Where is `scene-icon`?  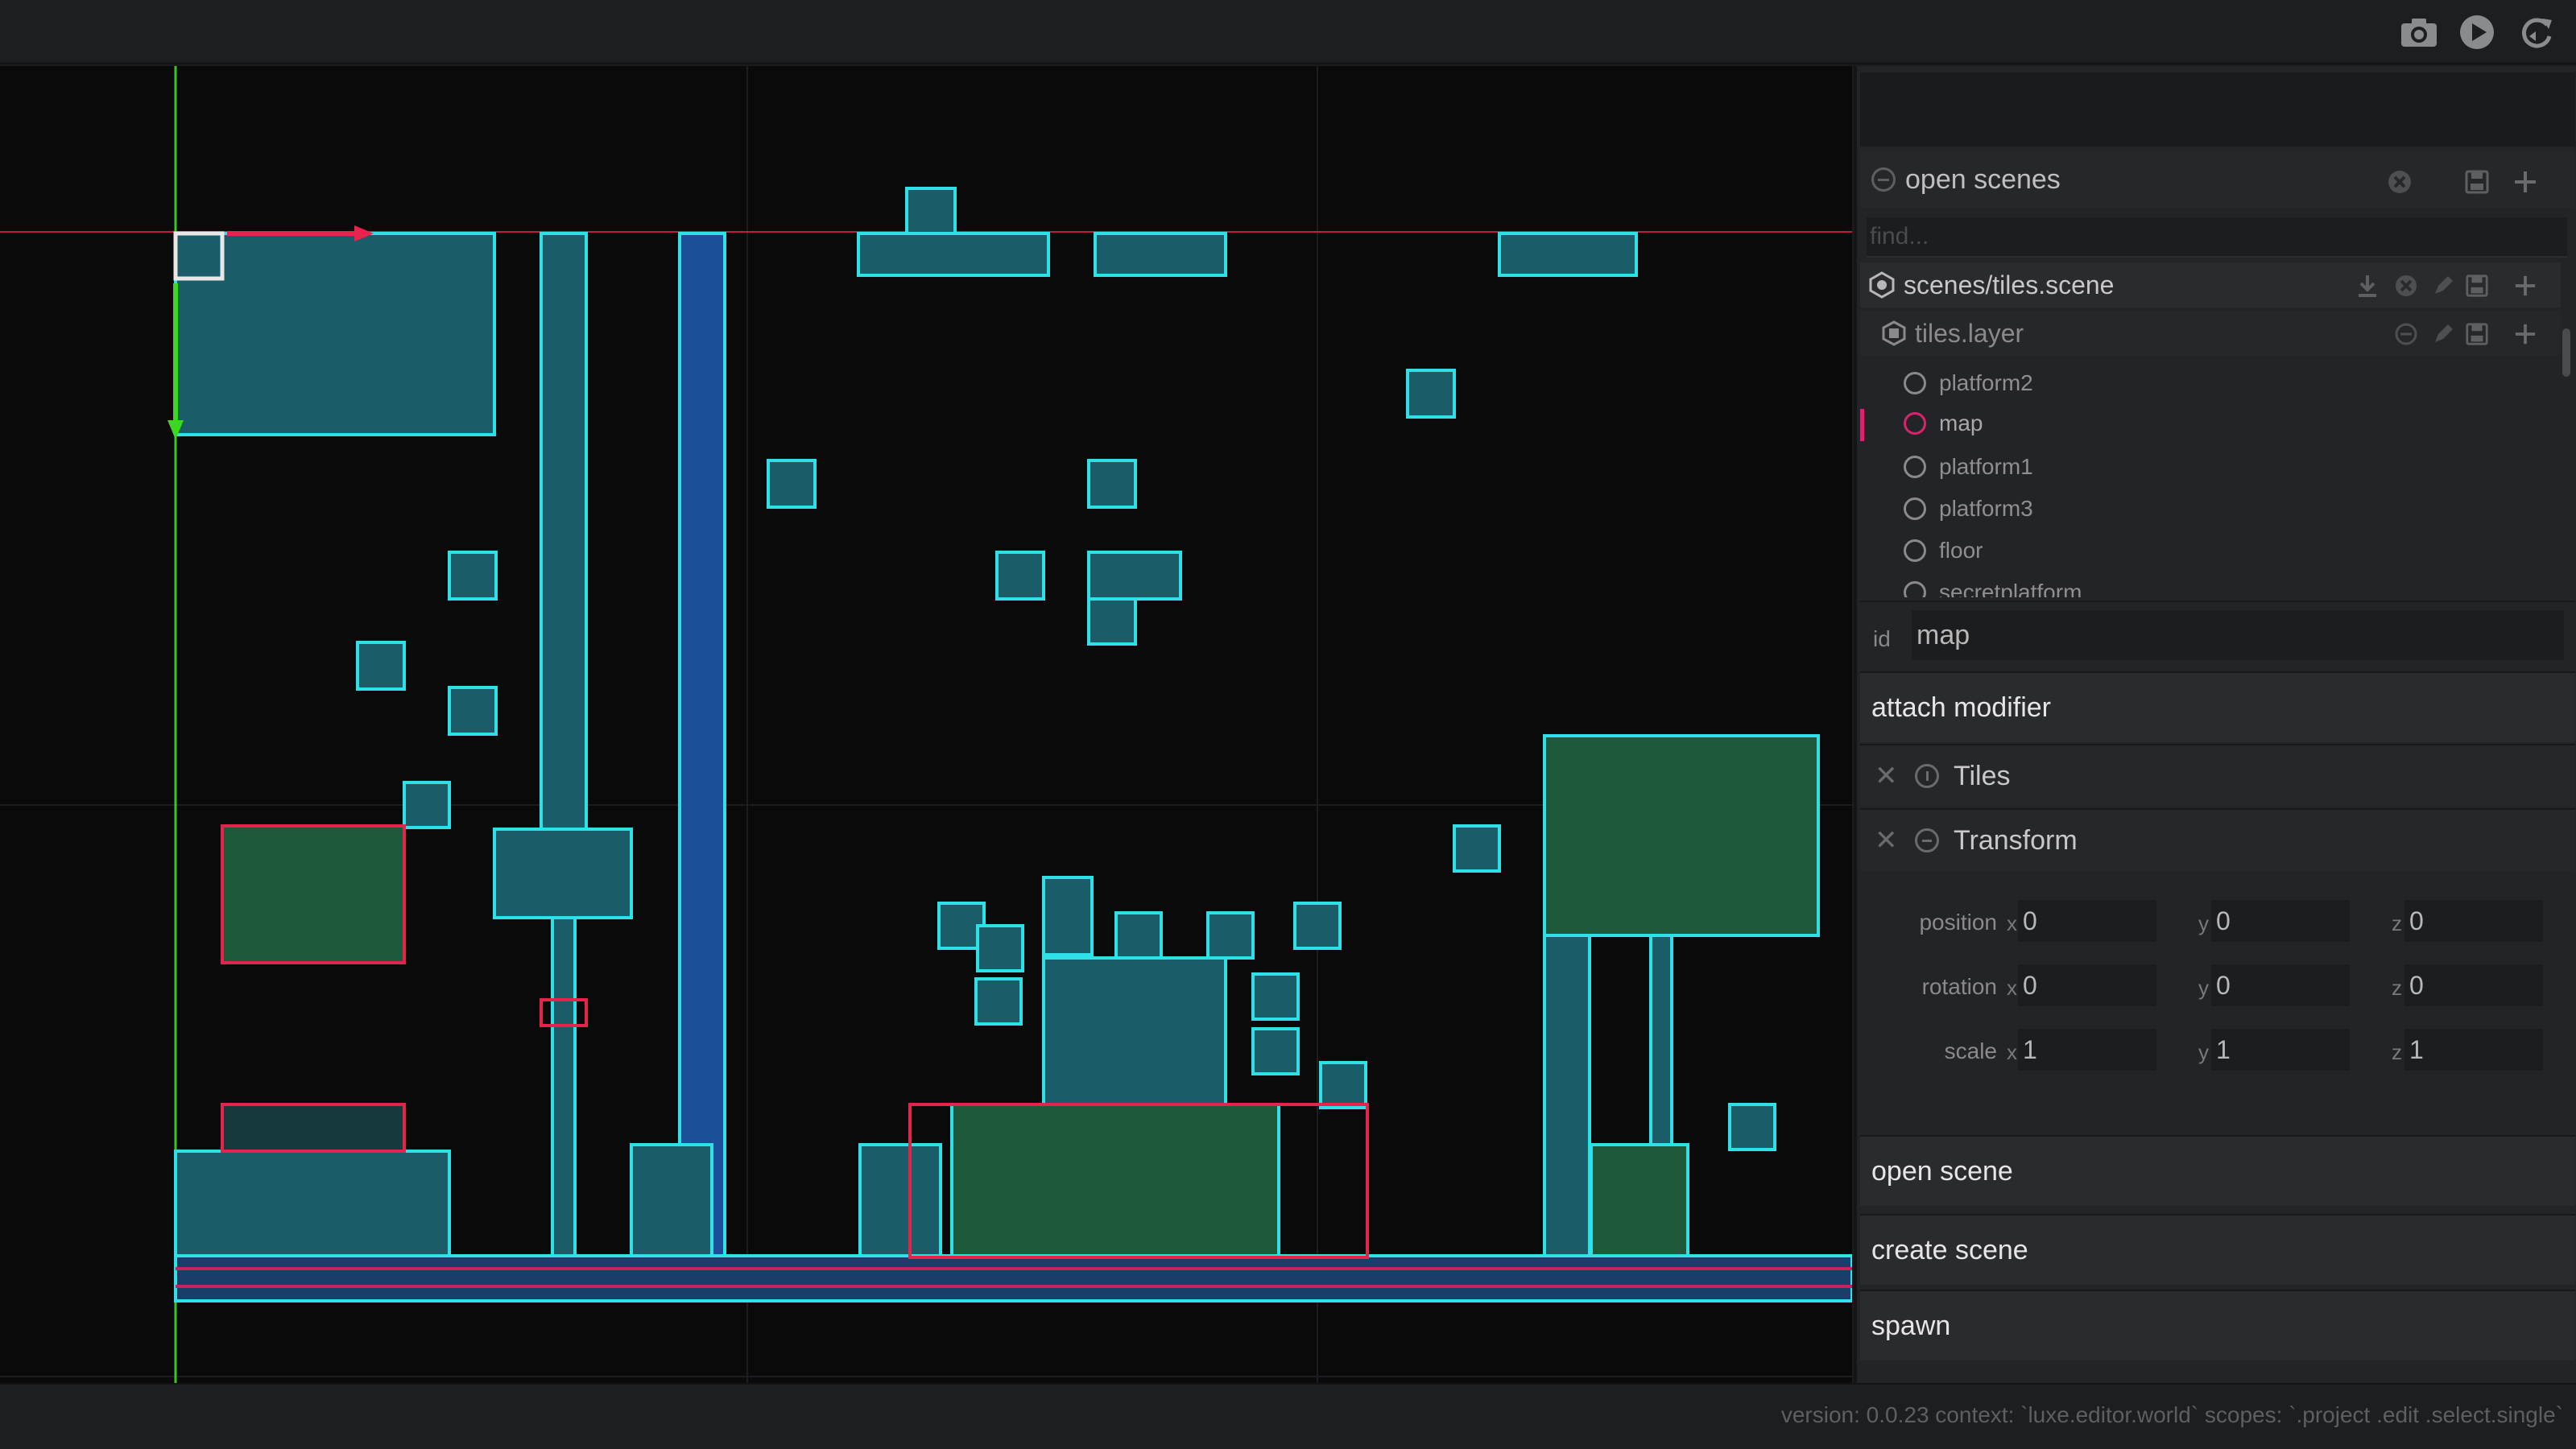 scene-icon is located at coordinates (1882, 285).